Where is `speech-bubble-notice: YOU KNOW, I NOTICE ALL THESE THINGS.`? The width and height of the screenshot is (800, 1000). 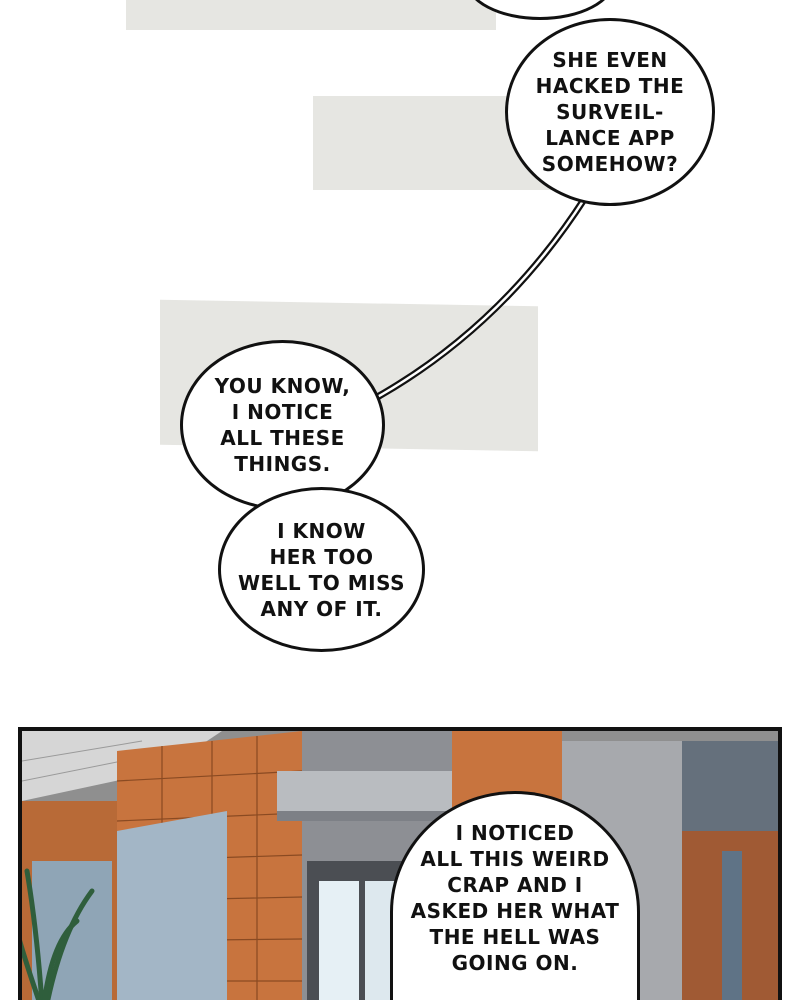
speech-bubble-notice: YOU KNOW, I NOTICE ALL THESE THINGS. is located at coordinates (282, 425).